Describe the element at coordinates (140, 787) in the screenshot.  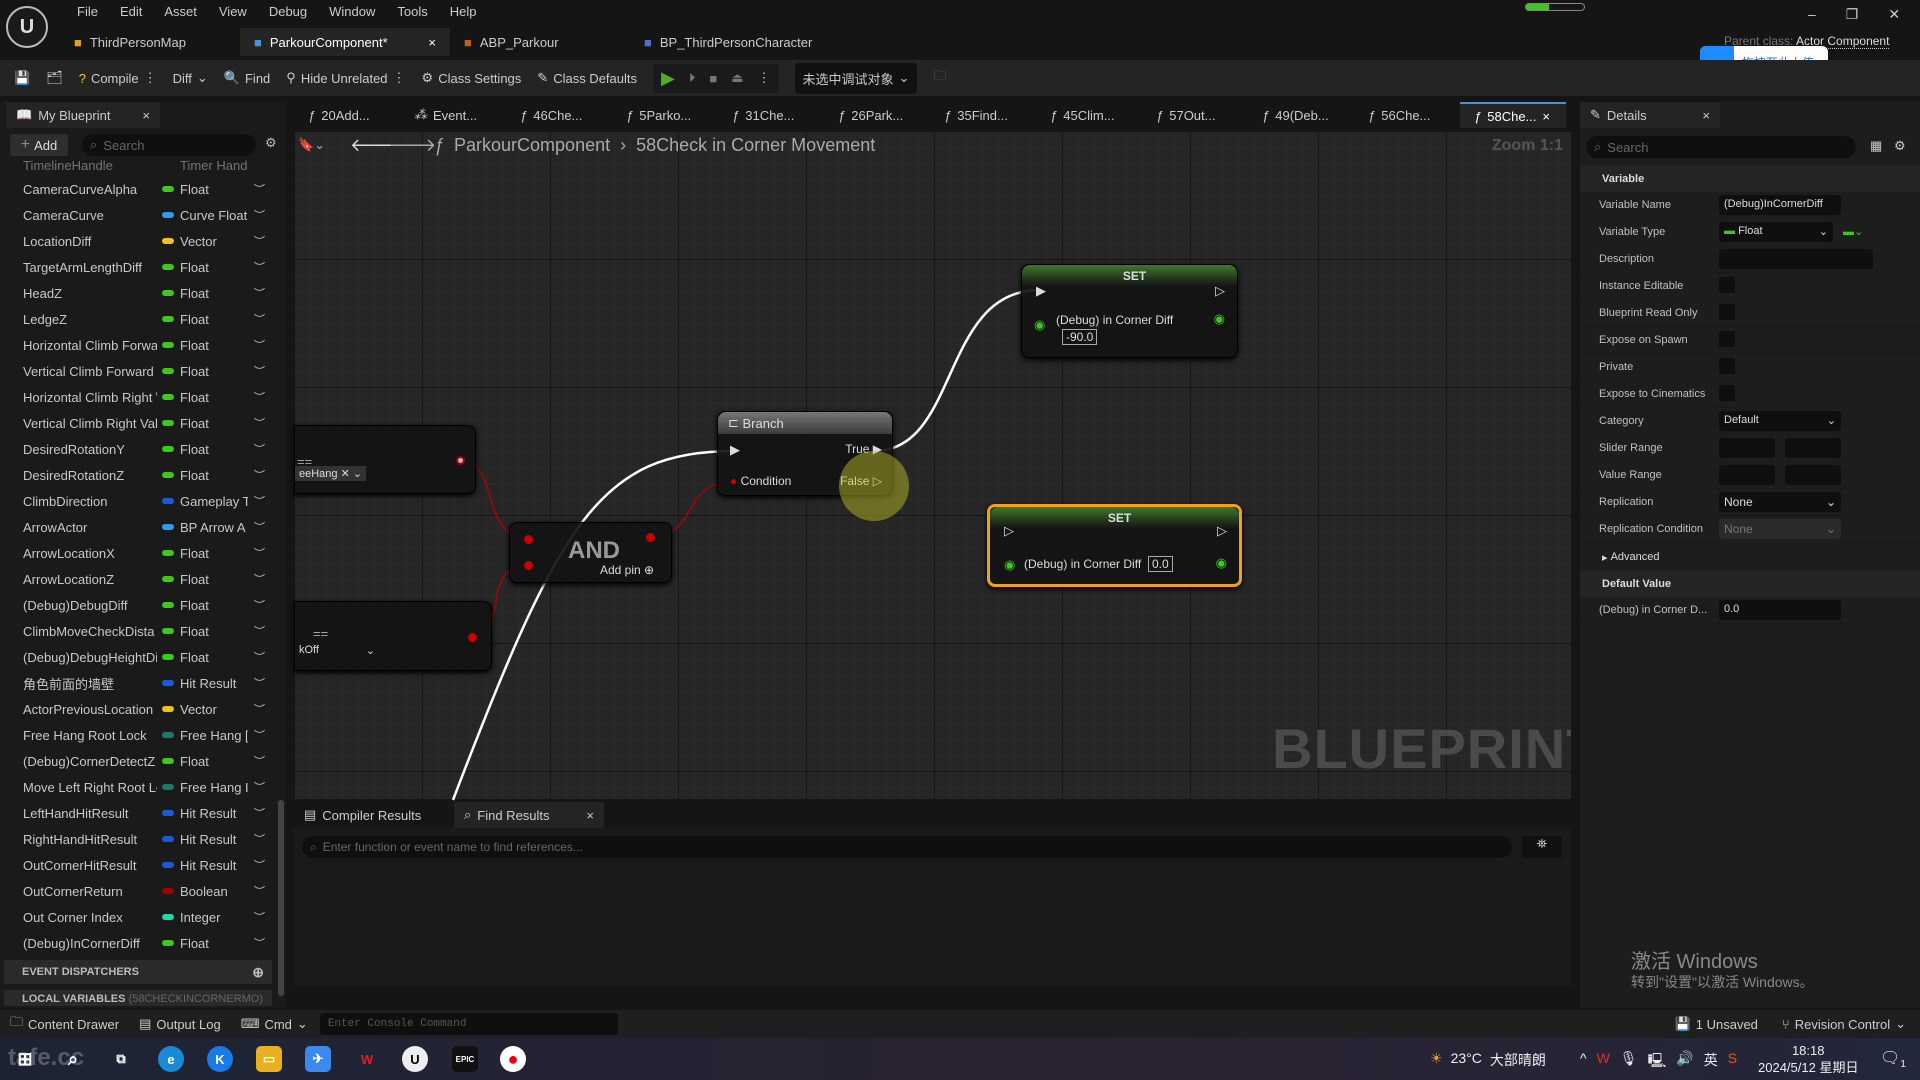
I see `variable-item: Move Left Right Root Lc Free Hang I ︶` at that location.